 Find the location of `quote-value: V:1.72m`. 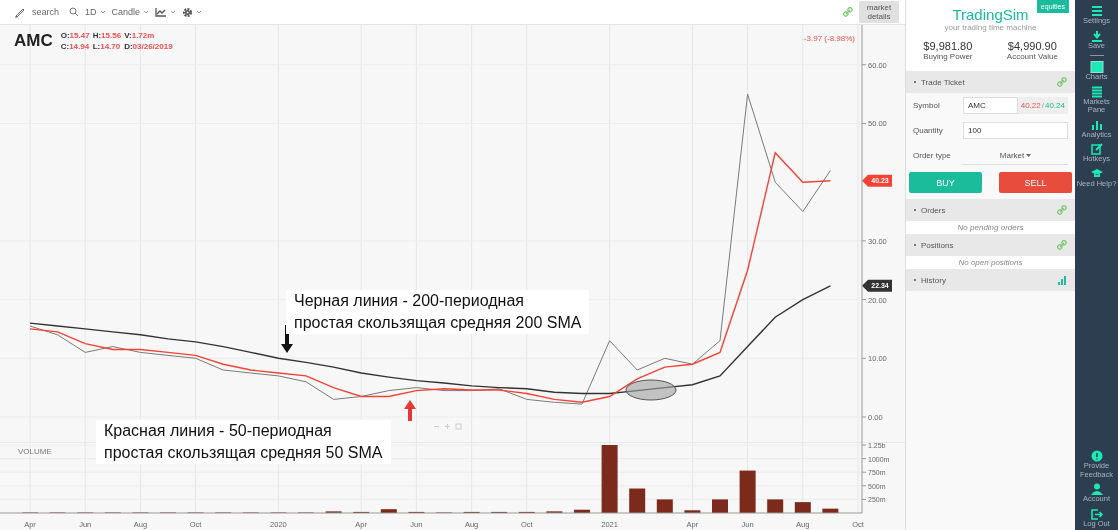

quote-value: V:1.72m is located at coordinates (140, 35).